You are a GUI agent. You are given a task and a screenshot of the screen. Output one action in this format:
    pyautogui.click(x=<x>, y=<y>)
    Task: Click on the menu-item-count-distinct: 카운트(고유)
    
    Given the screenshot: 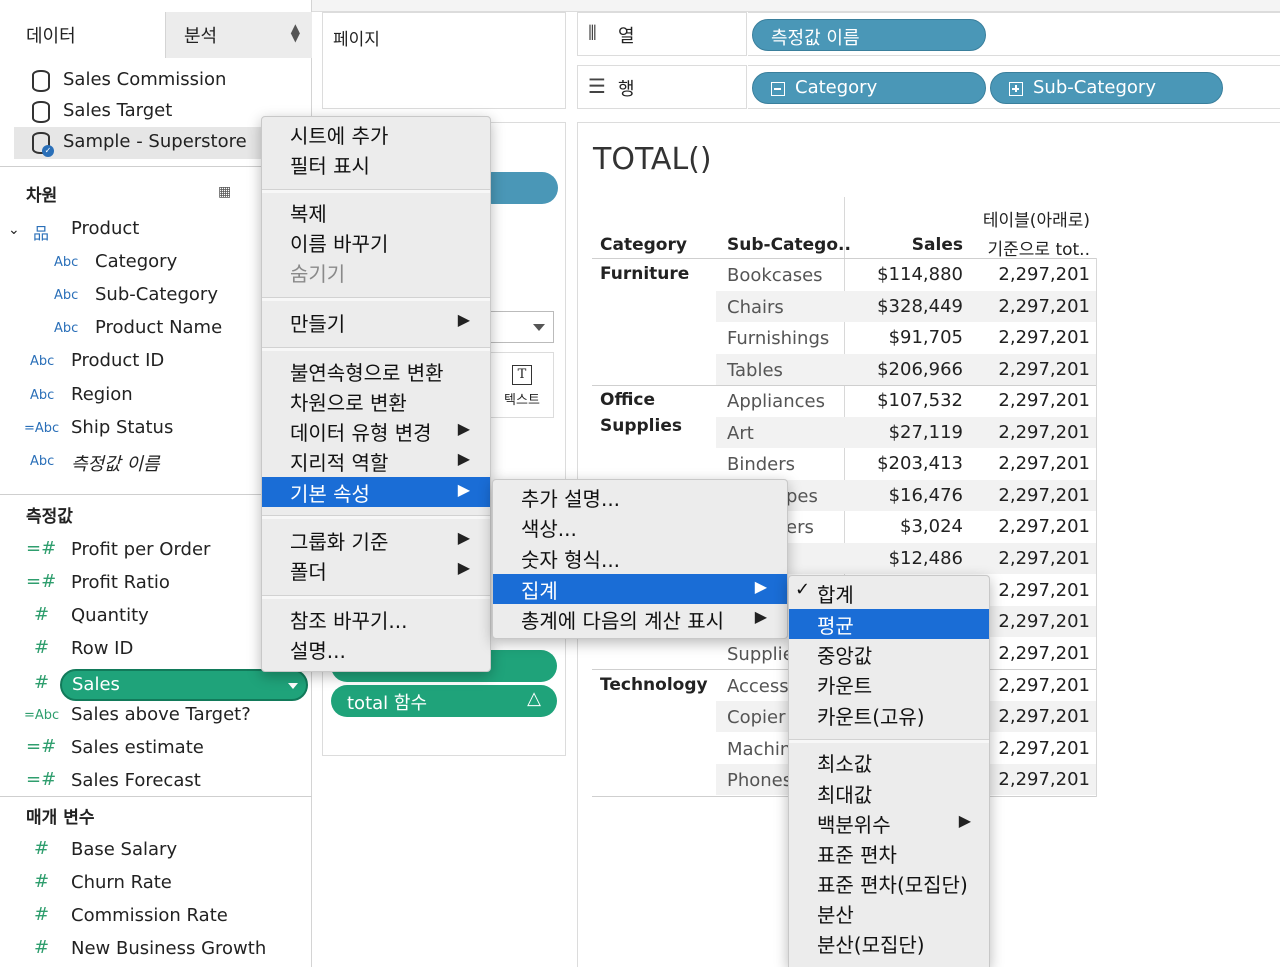 What is the action you would take?
    pyautogui.click(x=889, y=715)
    